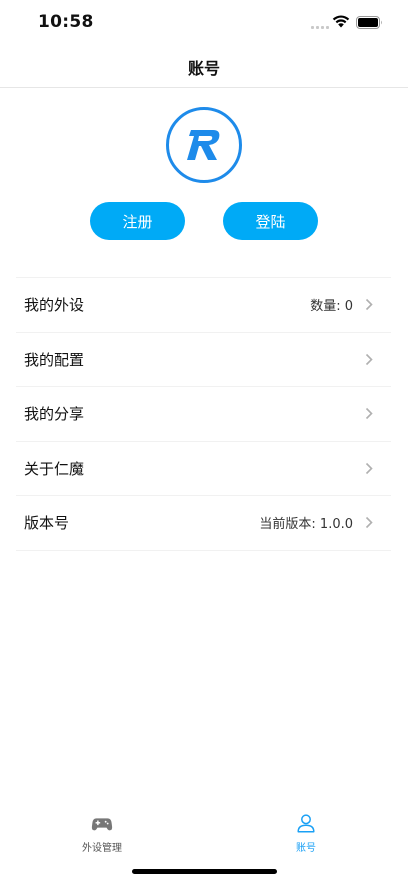 The height and width of the screenshot is (883, 408). Describe the element at coordinates (369, 22) in the screenshot. I see `battery-icon` at that location.